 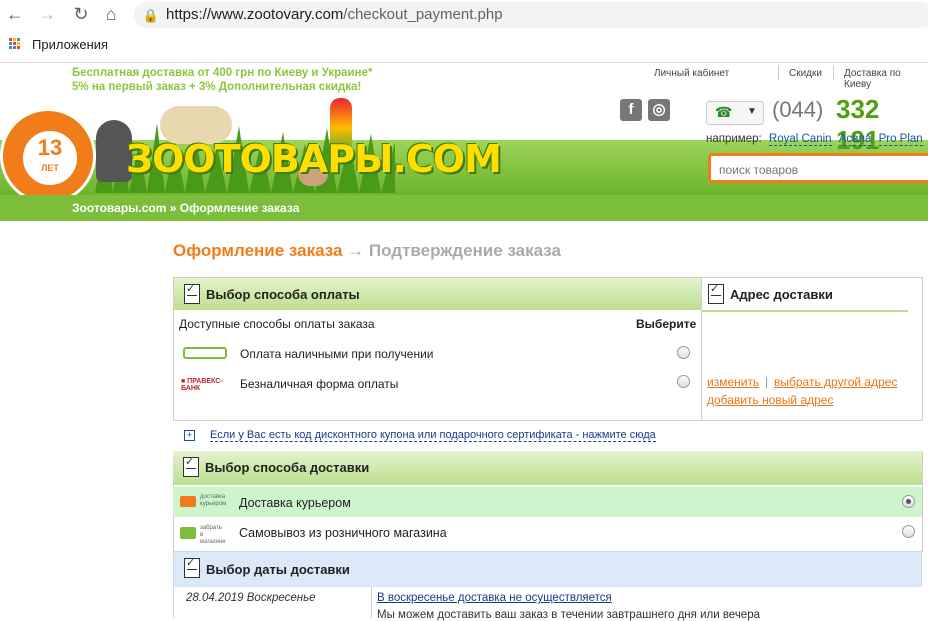 What do you see at coordinates (886, 79) in the screenshot?
I see `delivery-link: Доставка по Киеву` at bounding box center [886, 79].